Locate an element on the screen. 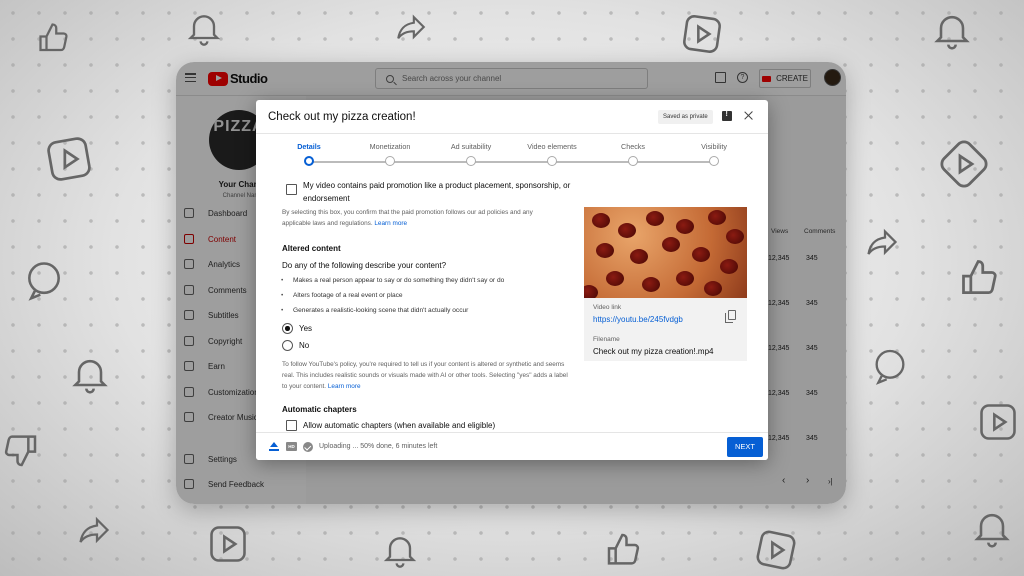 The width and height of the screenshot is (1024, 576). filename-value: Check out my pizza creation!.mp4 is located at coordinates (653, 351).